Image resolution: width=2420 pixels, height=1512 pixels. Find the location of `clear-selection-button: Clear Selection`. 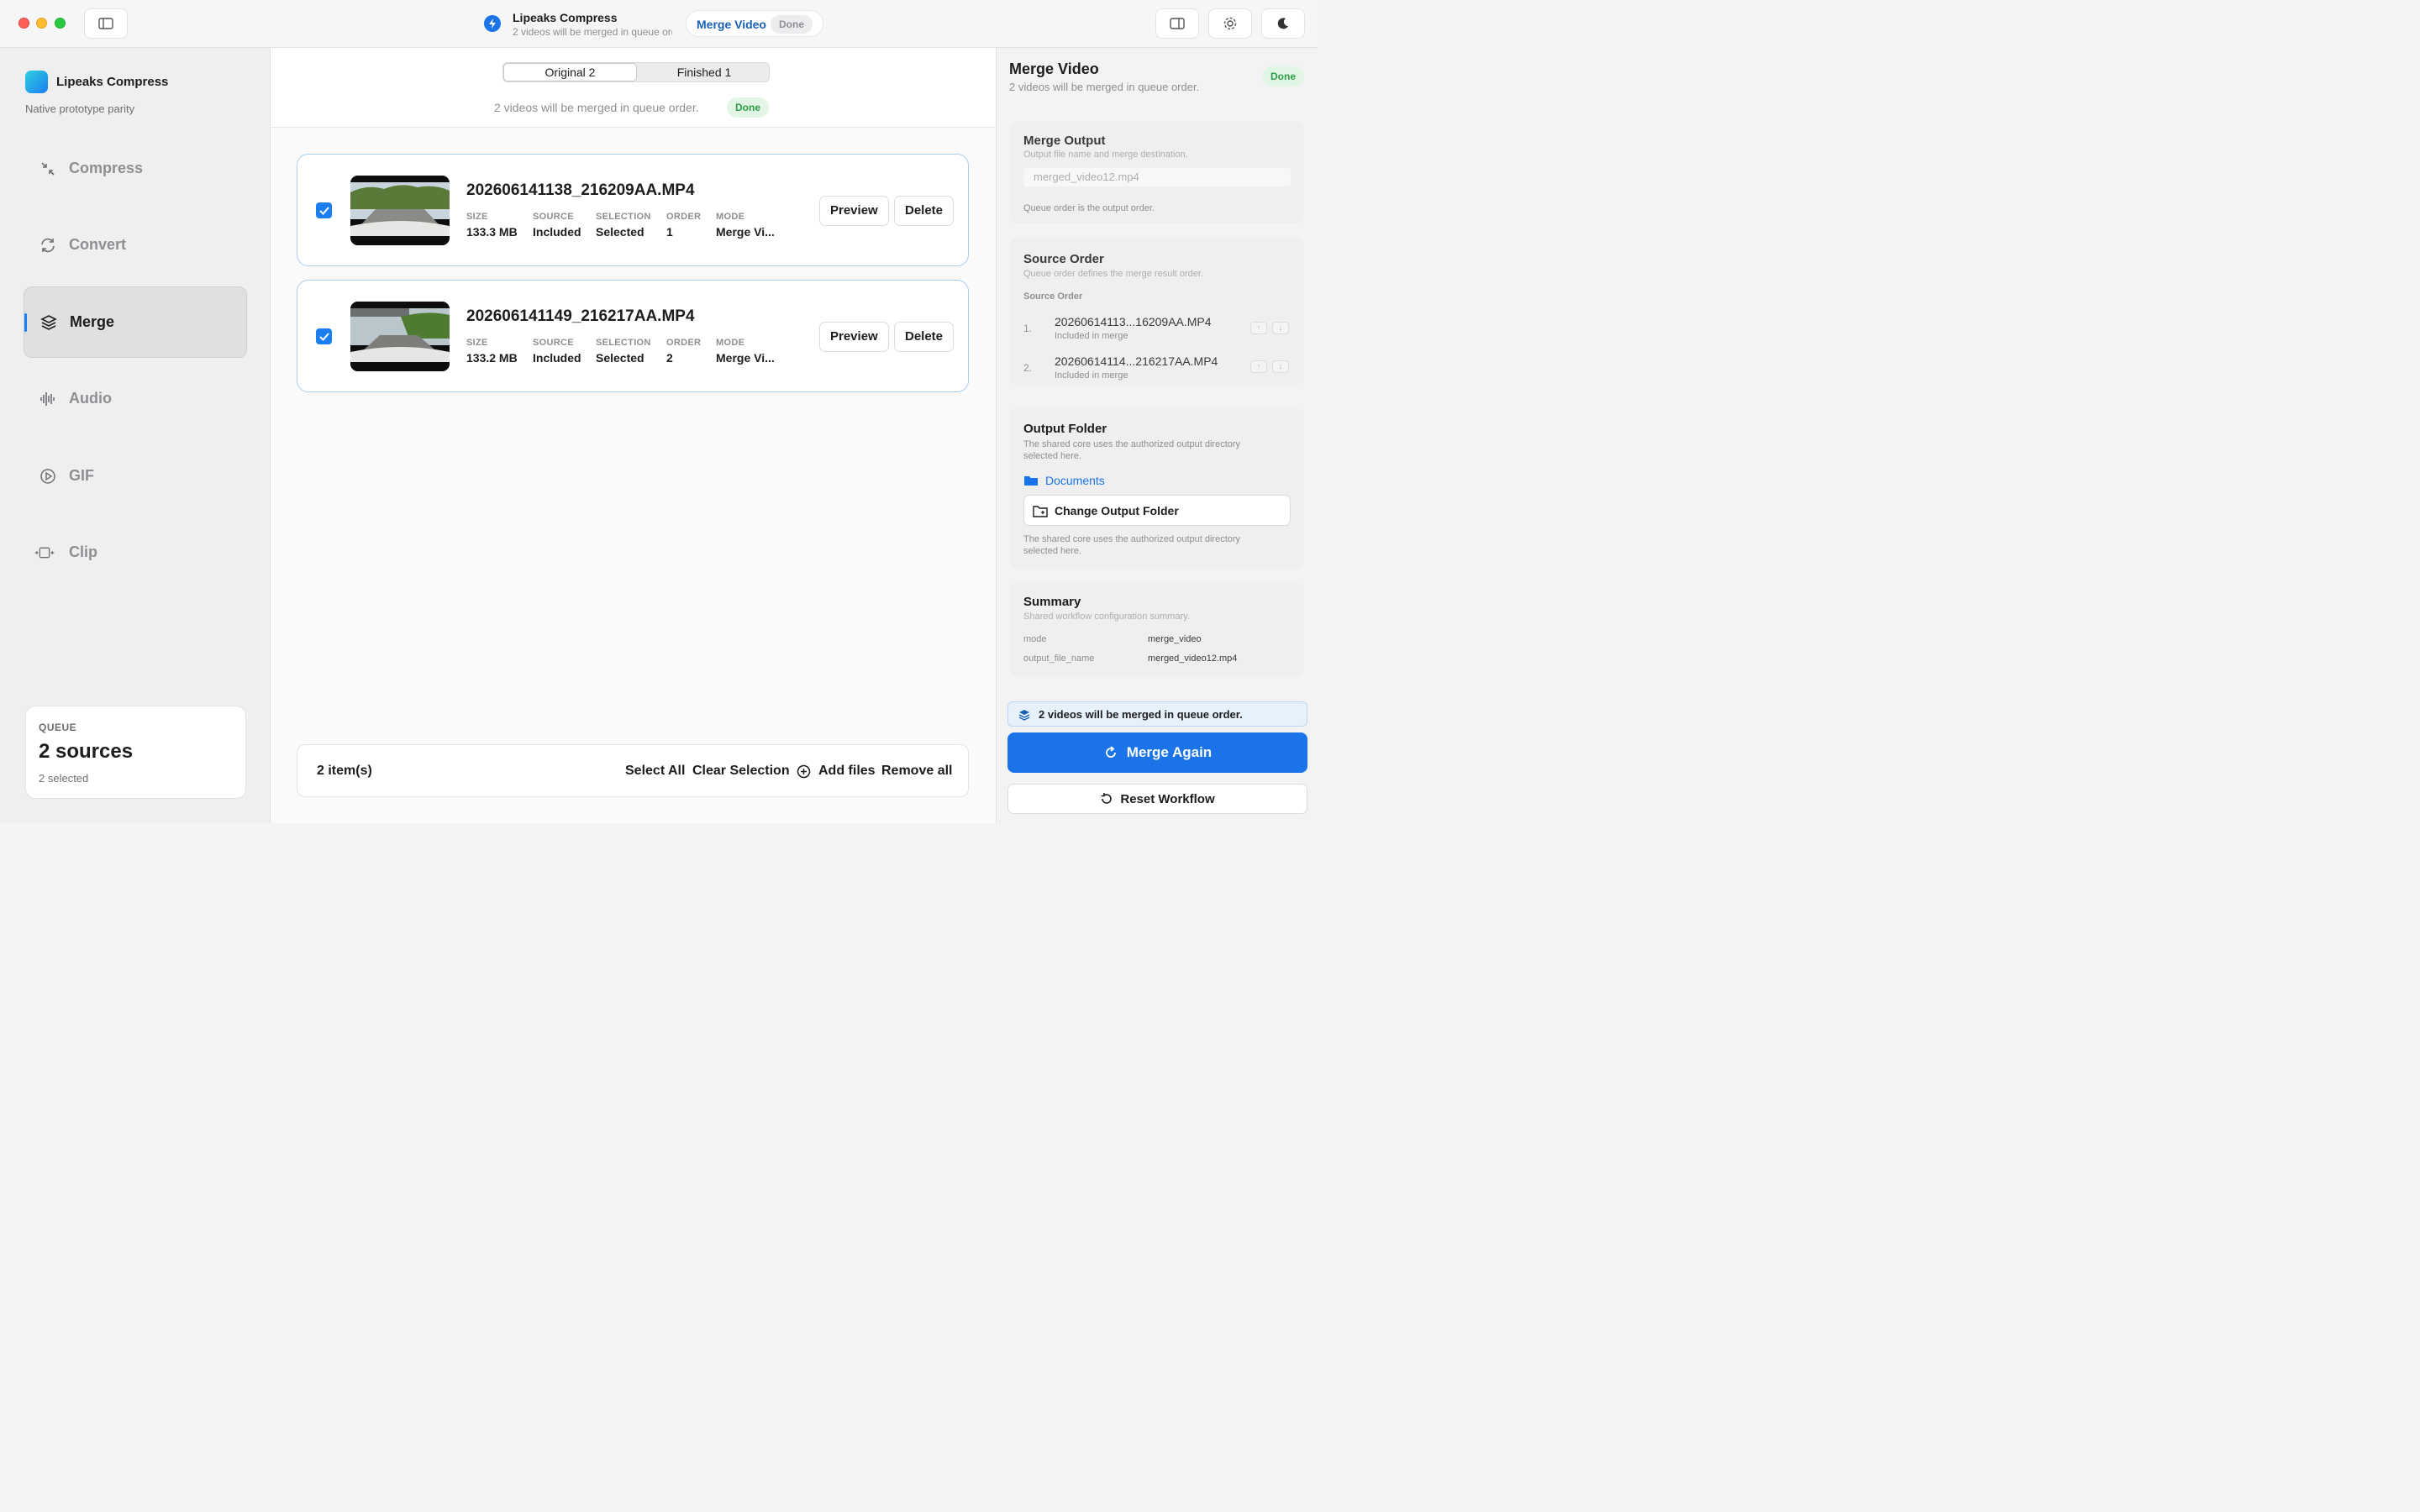

clear-selection-button: Clear Selection is located at coordinates (741, 771).